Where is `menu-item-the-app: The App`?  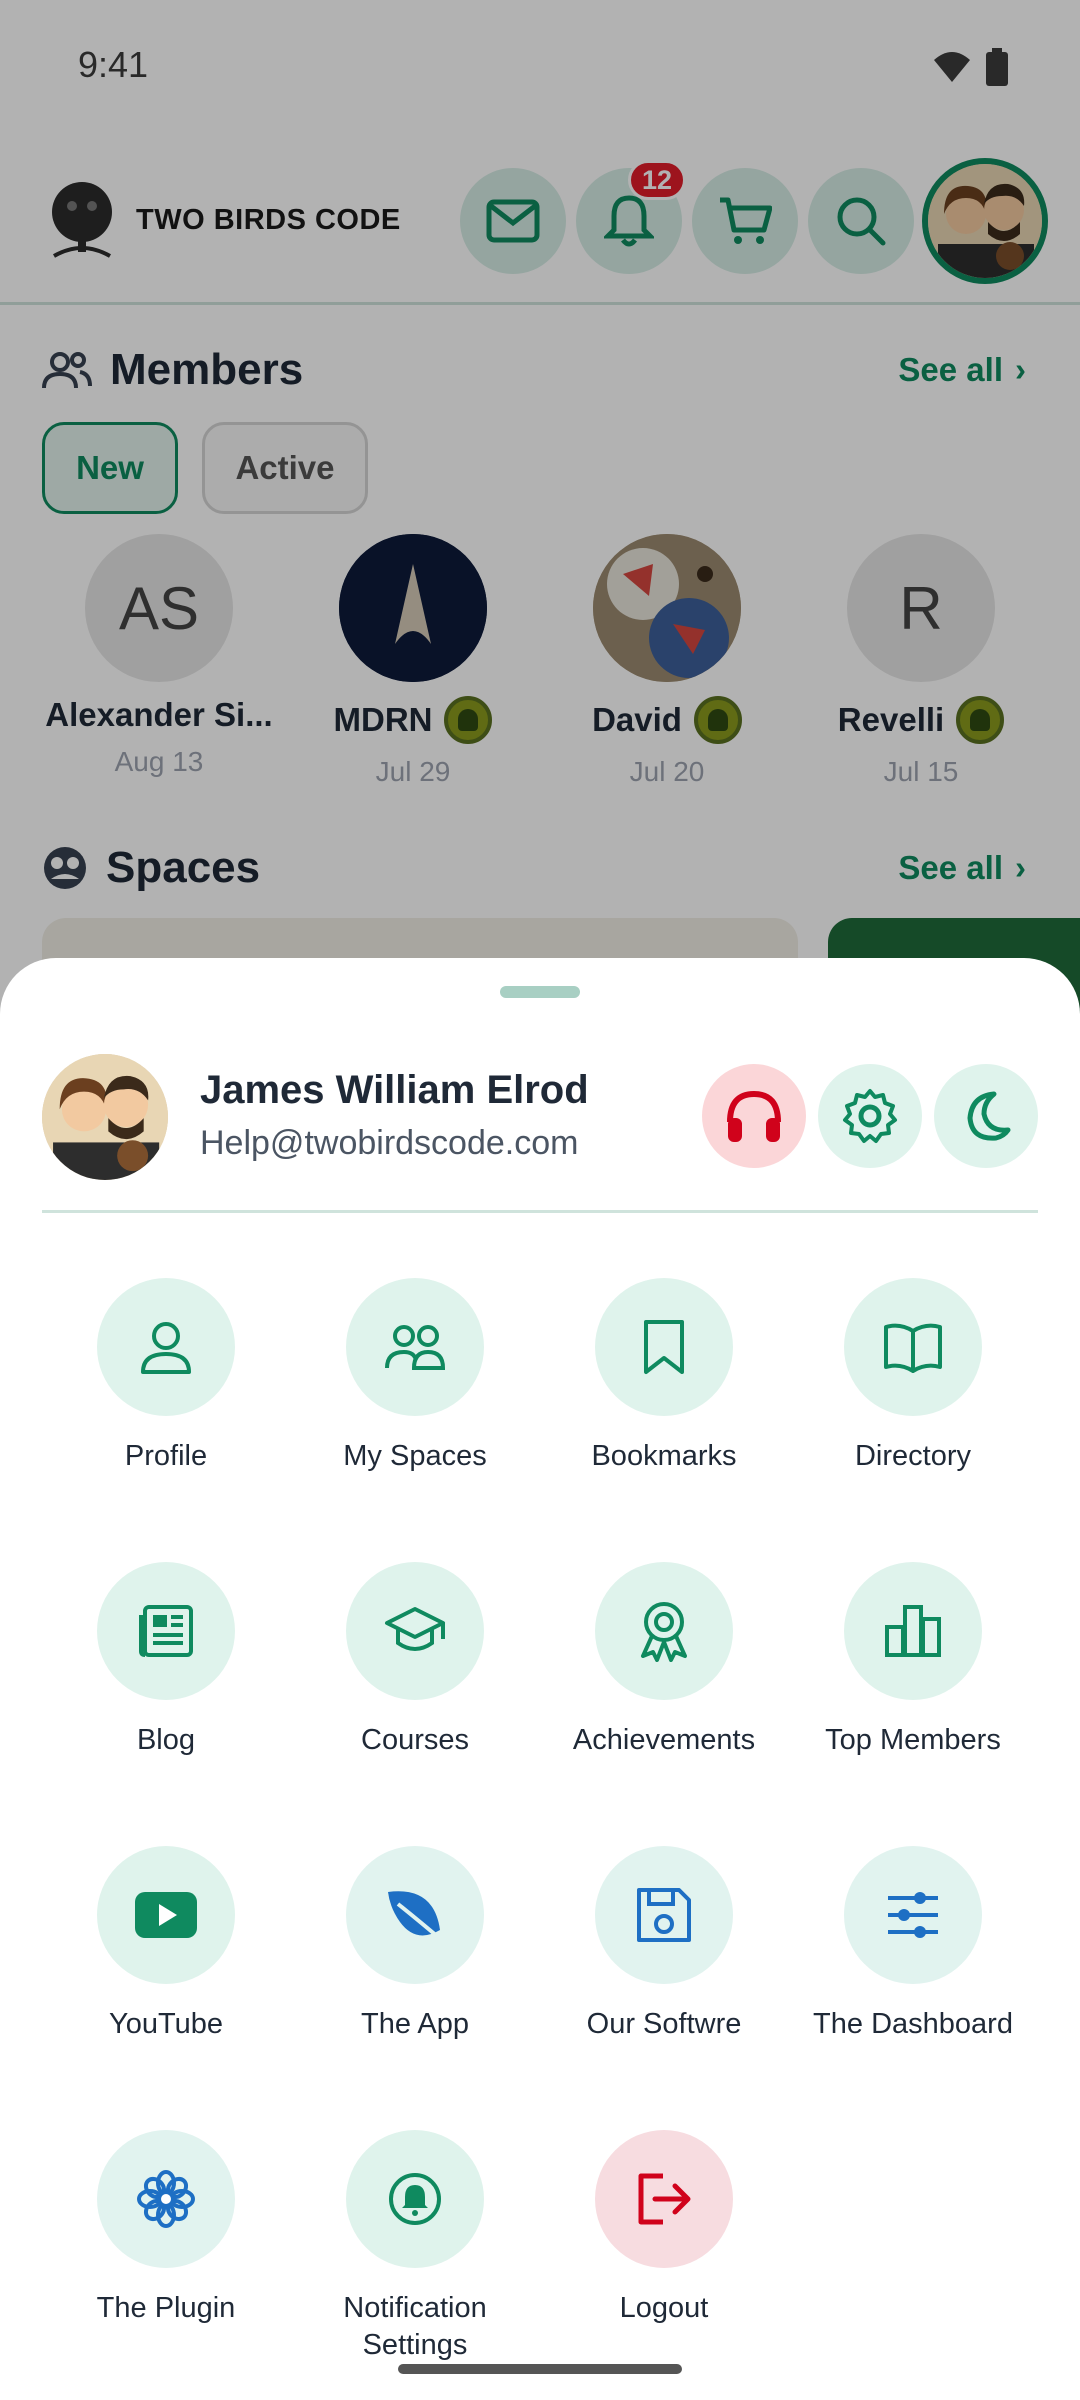
menu-item-the-app: The App is located at coordinates (415, 1944).